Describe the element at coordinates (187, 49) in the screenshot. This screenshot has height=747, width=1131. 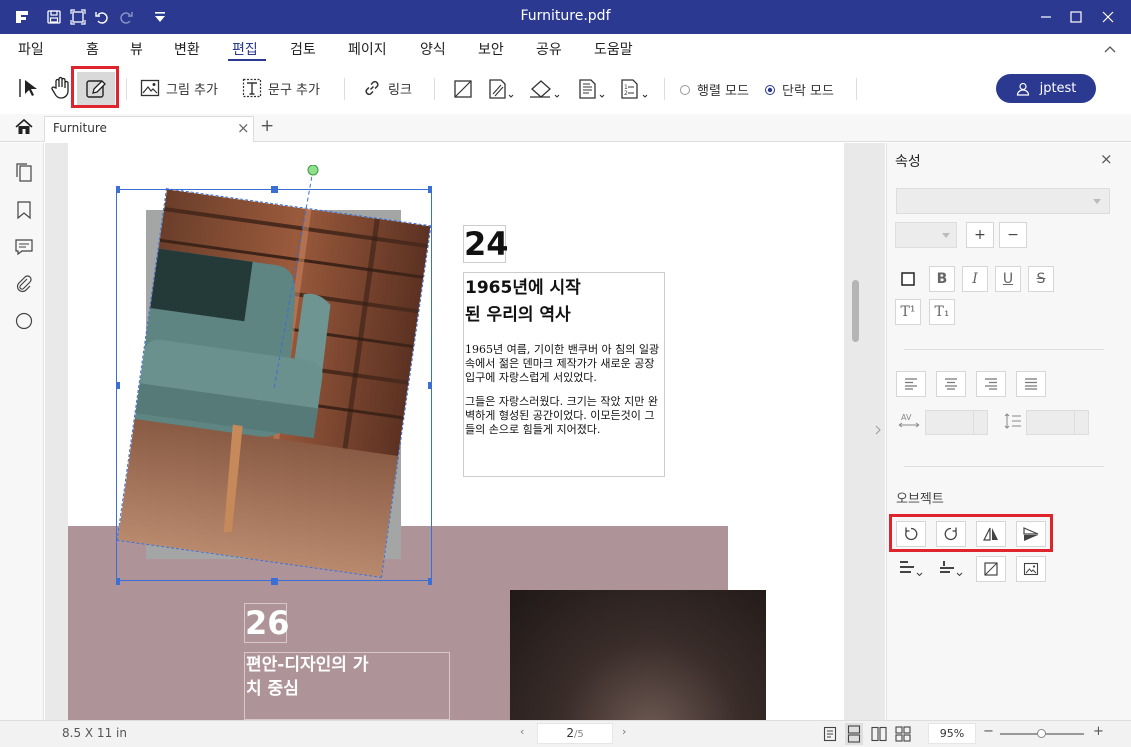
I see `menu-convert: 변환` at that location.